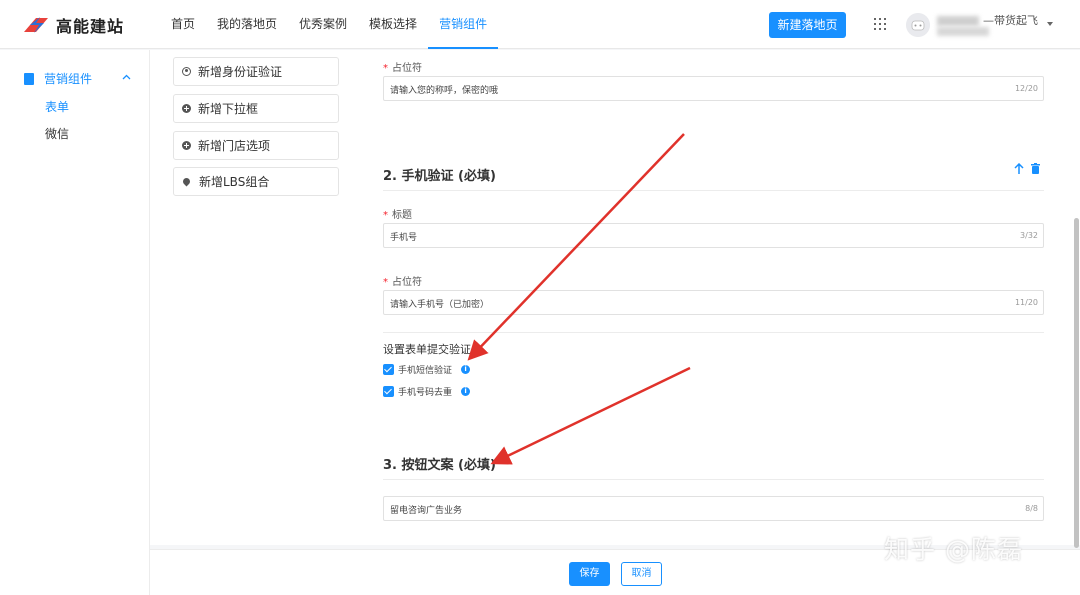  Describe the element at coordinates (463, 24) in the screenshot. I see `nav-marketing-components: 营销组件` at that location.